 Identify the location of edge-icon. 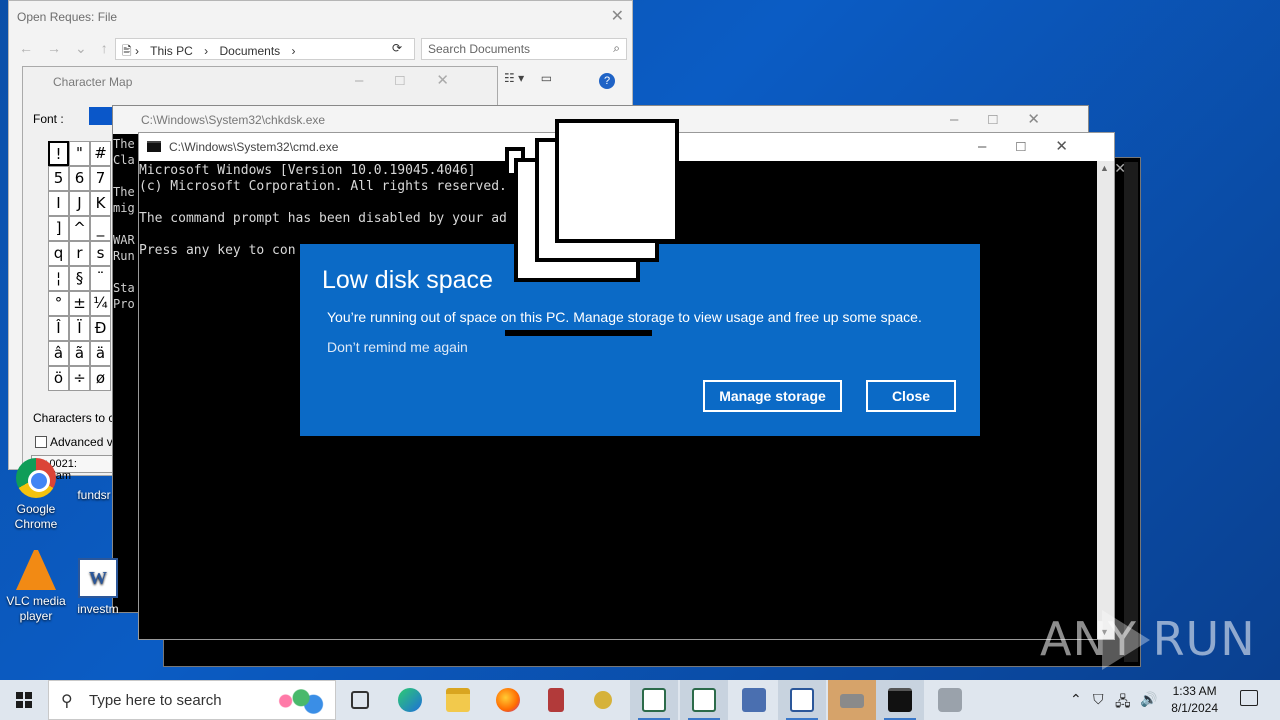
(410, 700).